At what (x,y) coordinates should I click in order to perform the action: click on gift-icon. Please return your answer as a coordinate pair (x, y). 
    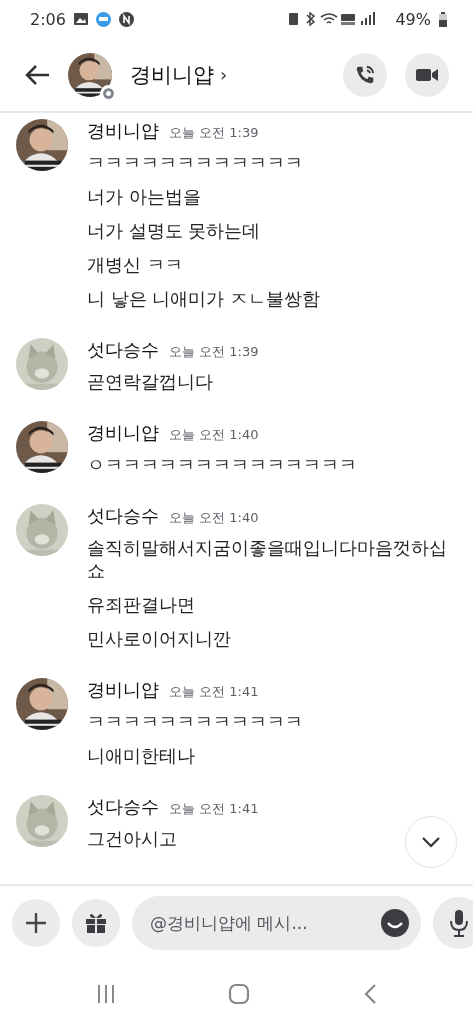
    Looking at the image, I should click on (96, 923).